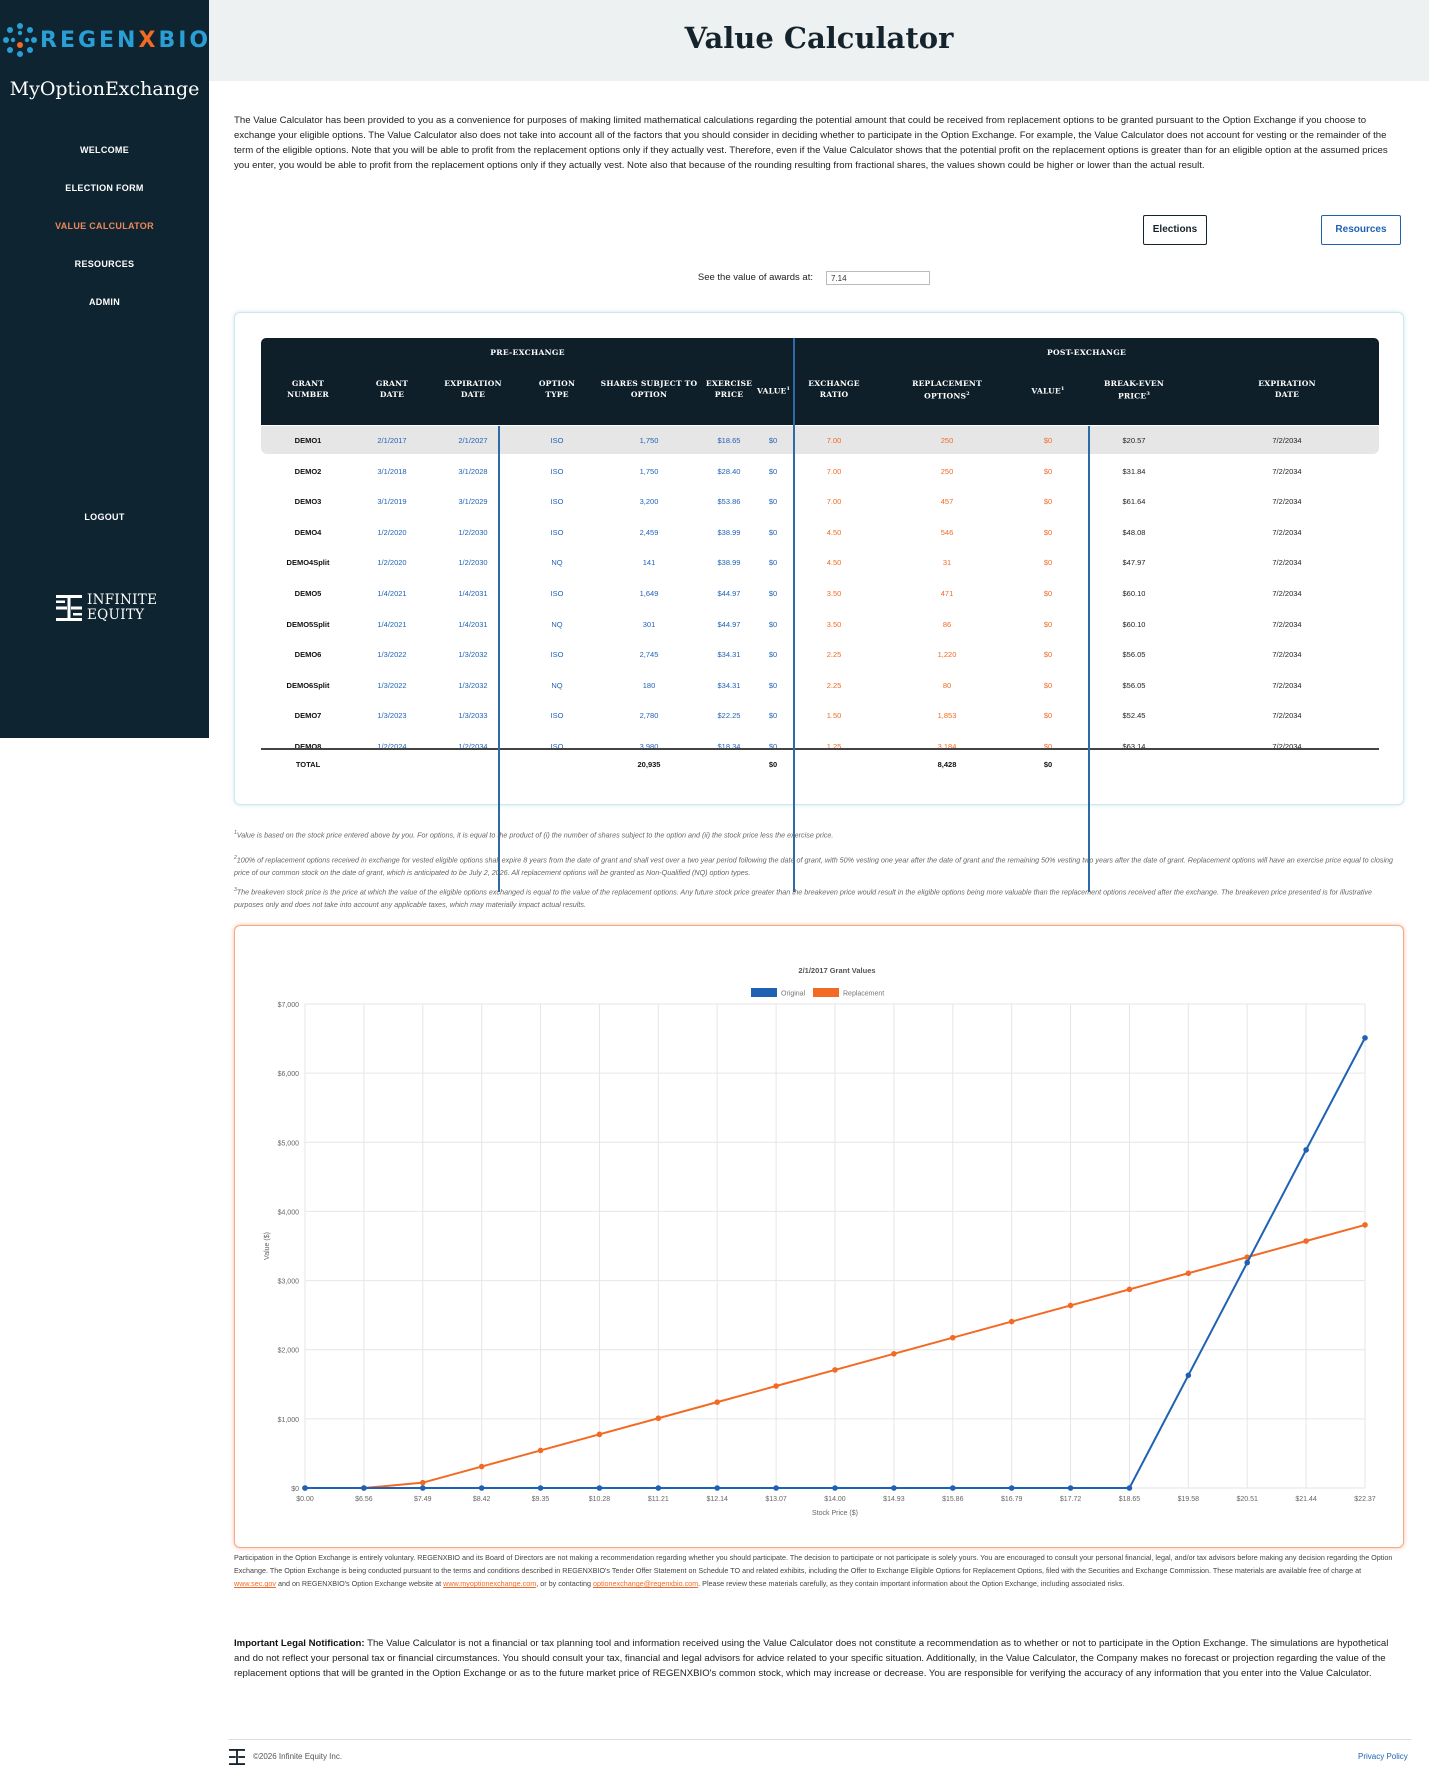  What do you see at coordinates (392, 716) in the screenshot?
I see `cell-grant-date: 1/3/2023` at bounding box center [392, 716].